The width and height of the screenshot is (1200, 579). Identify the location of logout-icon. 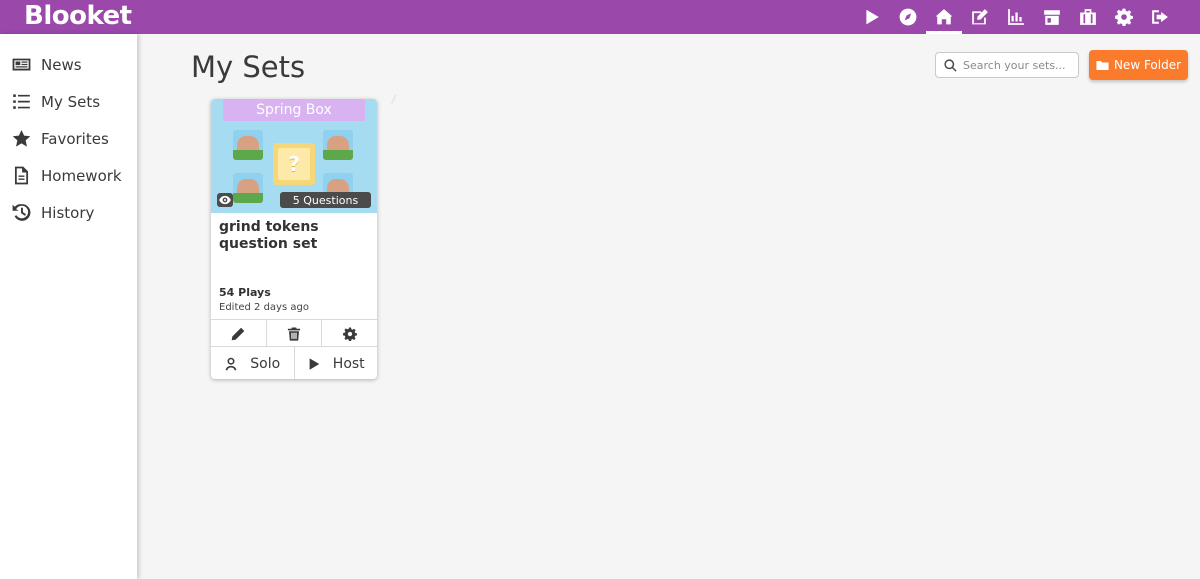
(1160, 17).